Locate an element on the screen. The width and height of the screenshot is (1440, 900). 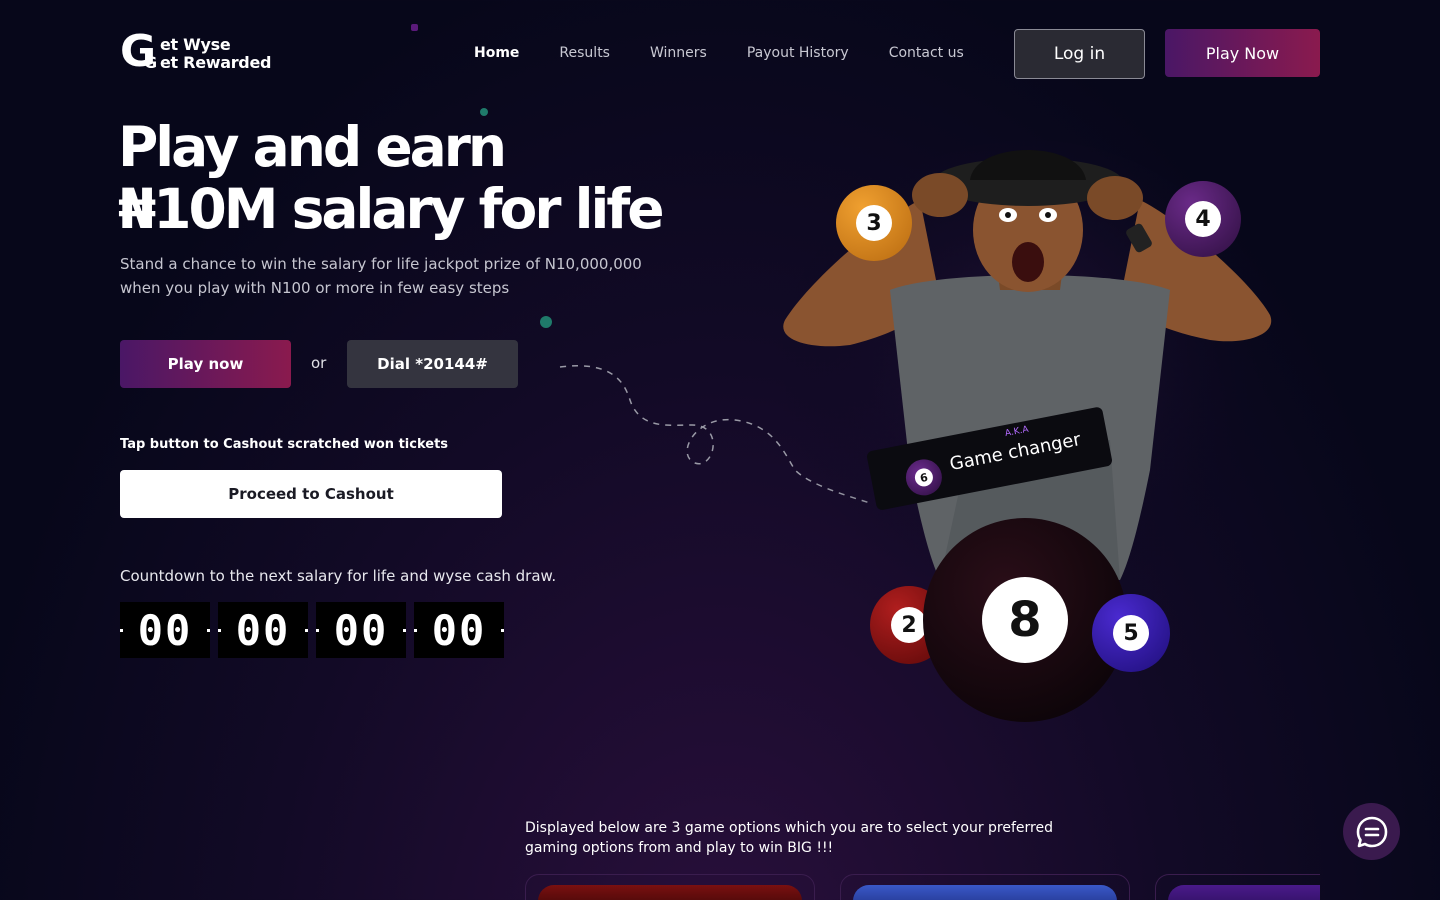
countdown-hours: 00 is located at coordinates (263, 630).